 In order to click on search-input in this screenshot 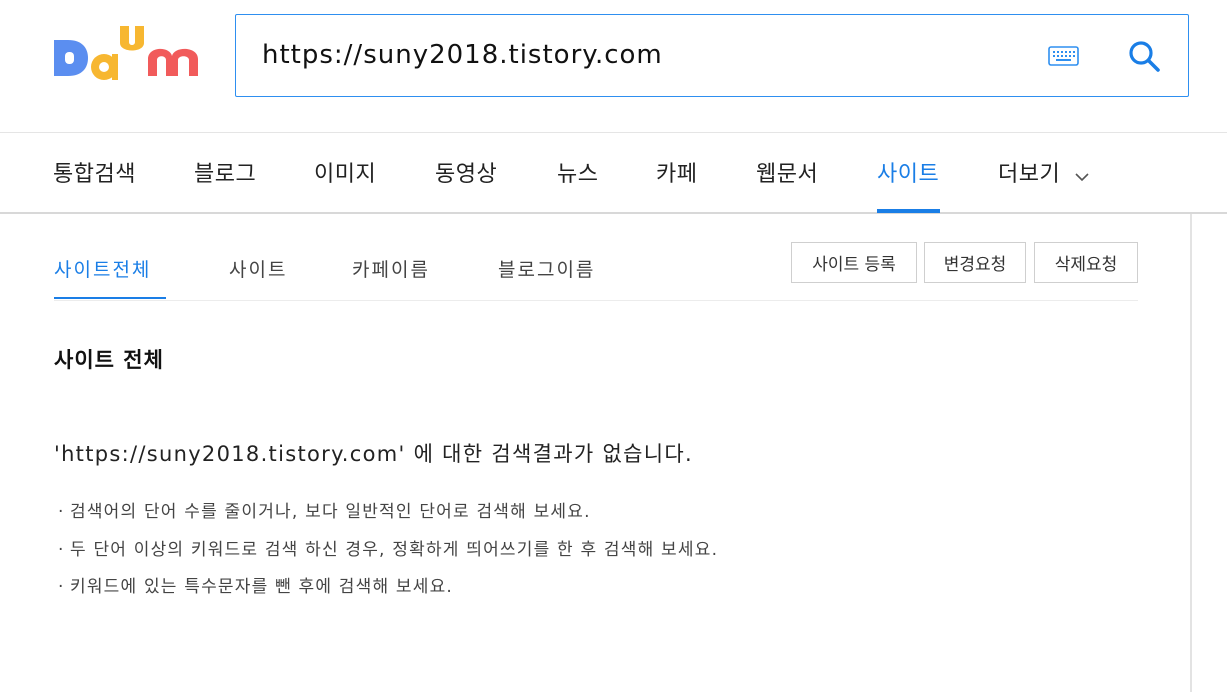, I will do `click(632, 55)`.